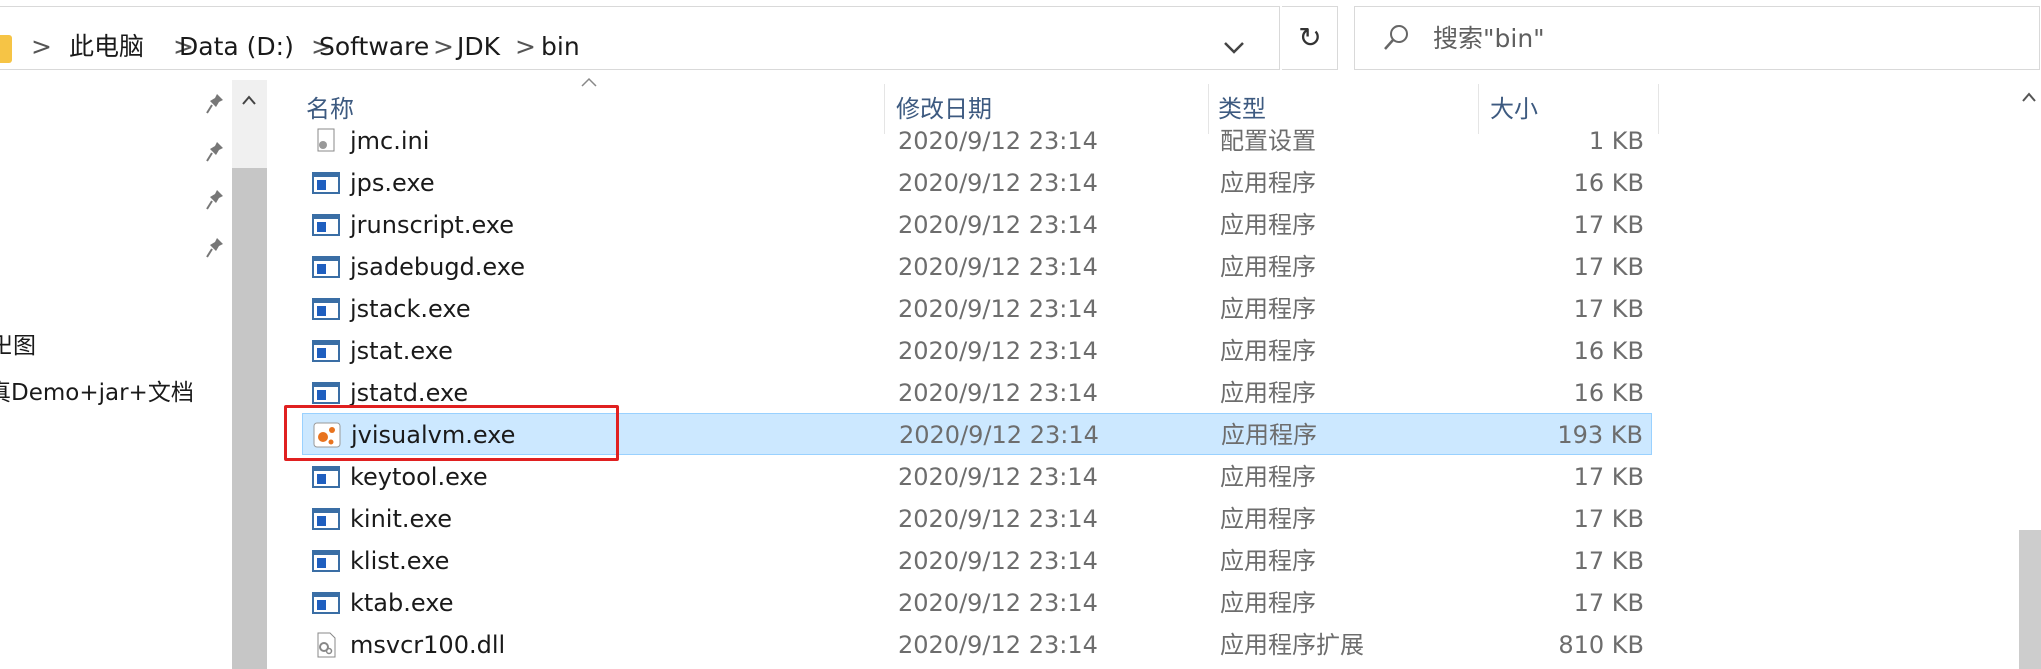  I want to click on chevron-down-icon, so click(1234, 48).